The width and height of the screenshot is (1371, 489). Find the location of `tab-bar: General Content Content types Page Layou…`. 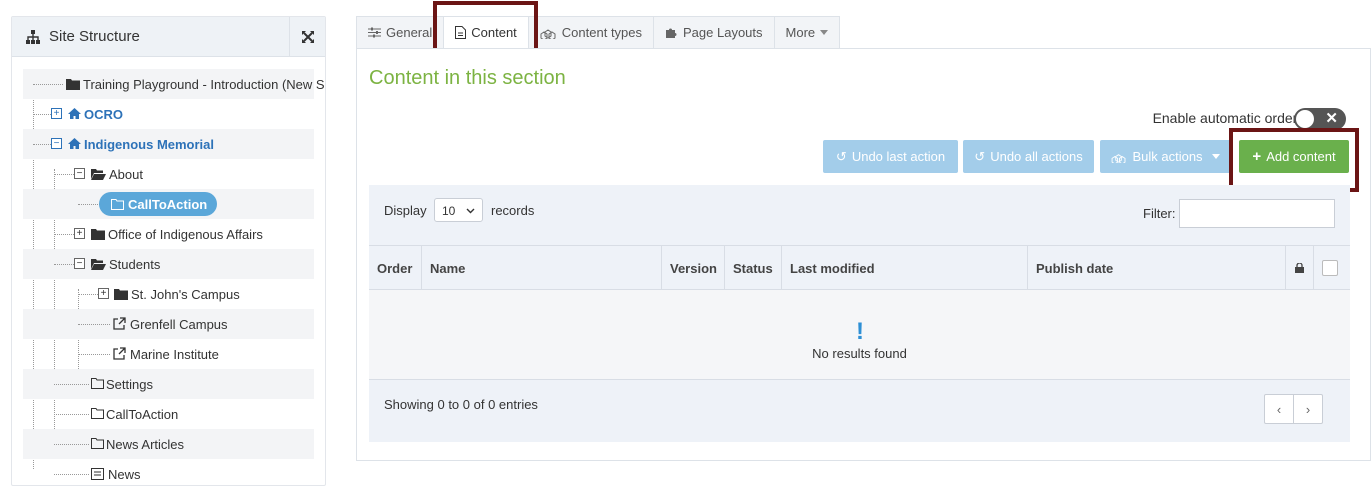

tab-bar: General Content Content types Page Layou… is located at coordinates (598, 32).